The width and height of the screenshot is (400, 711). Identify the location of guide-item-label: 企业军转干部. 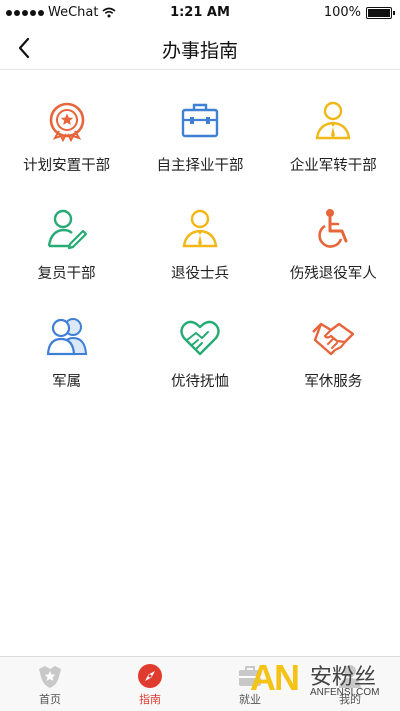
(333, 166).